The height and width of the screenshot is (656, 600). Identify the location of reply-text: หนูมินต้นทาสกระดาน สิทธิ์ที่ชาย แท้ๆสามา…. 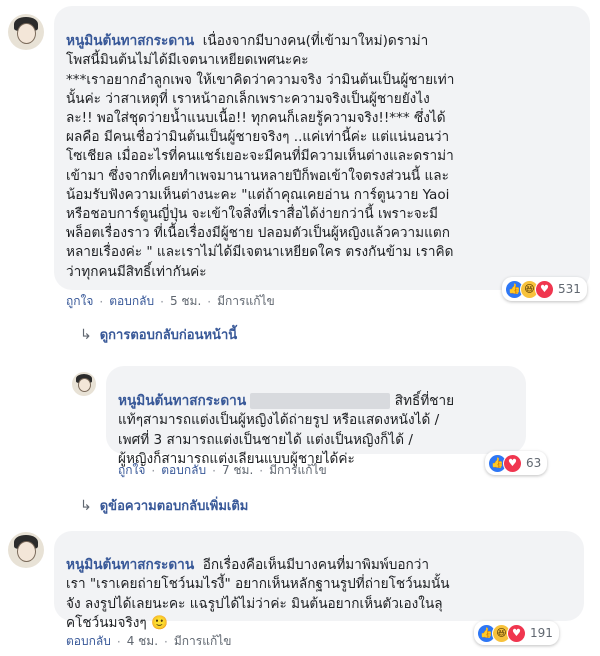
(321, 421).